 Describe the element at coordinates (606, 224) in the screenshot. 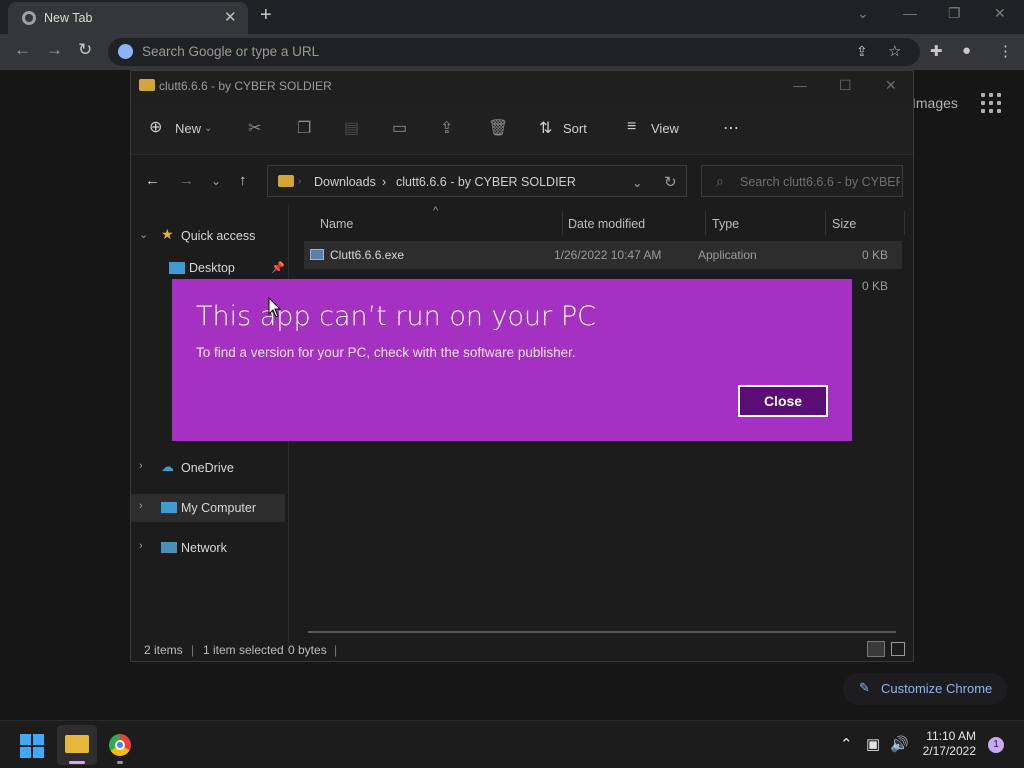

I see `column-header-date: Date modified` at that location.